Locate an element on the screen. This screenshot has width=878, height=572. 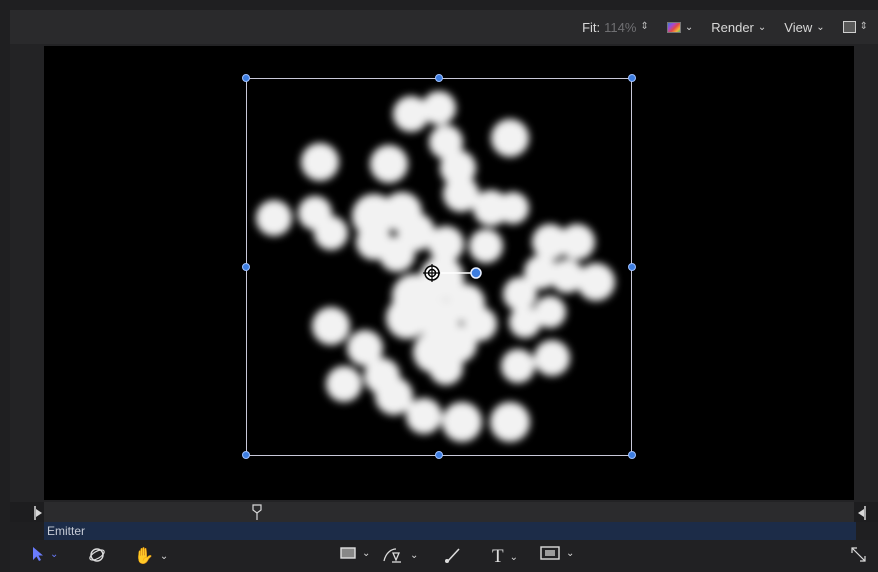
handle-bottom-left is located at coordinates (246, 455).